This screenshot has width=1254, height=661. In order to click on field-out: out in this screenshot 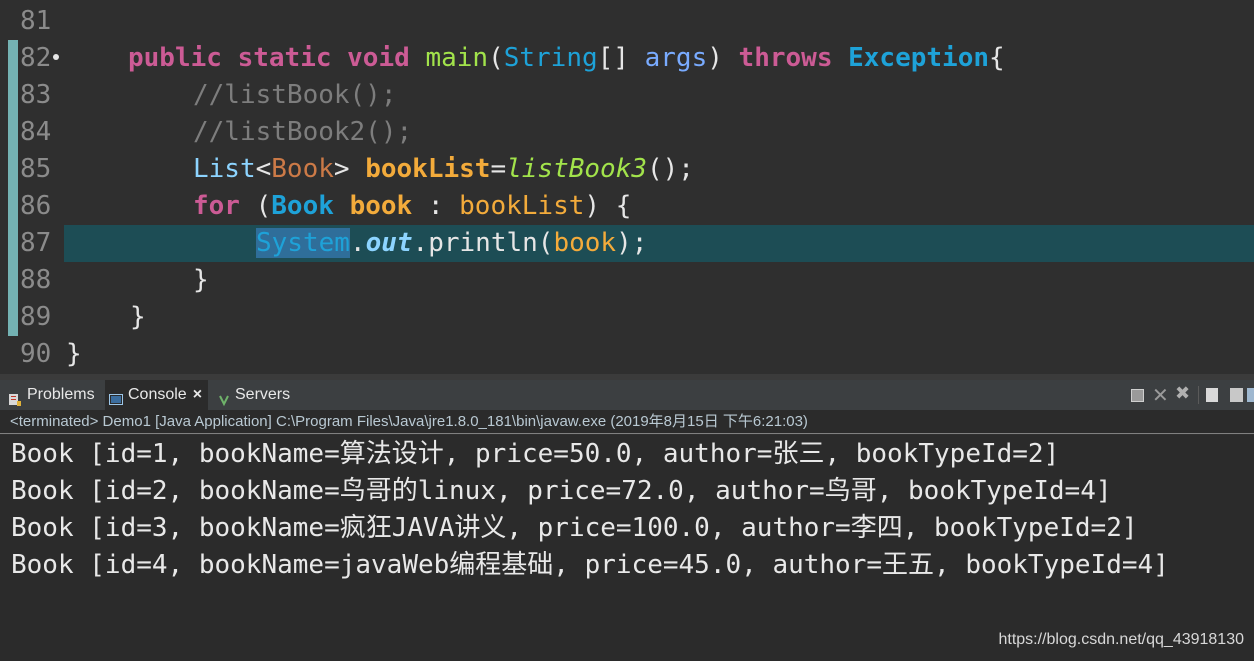, I will do `click(389, 243)`.